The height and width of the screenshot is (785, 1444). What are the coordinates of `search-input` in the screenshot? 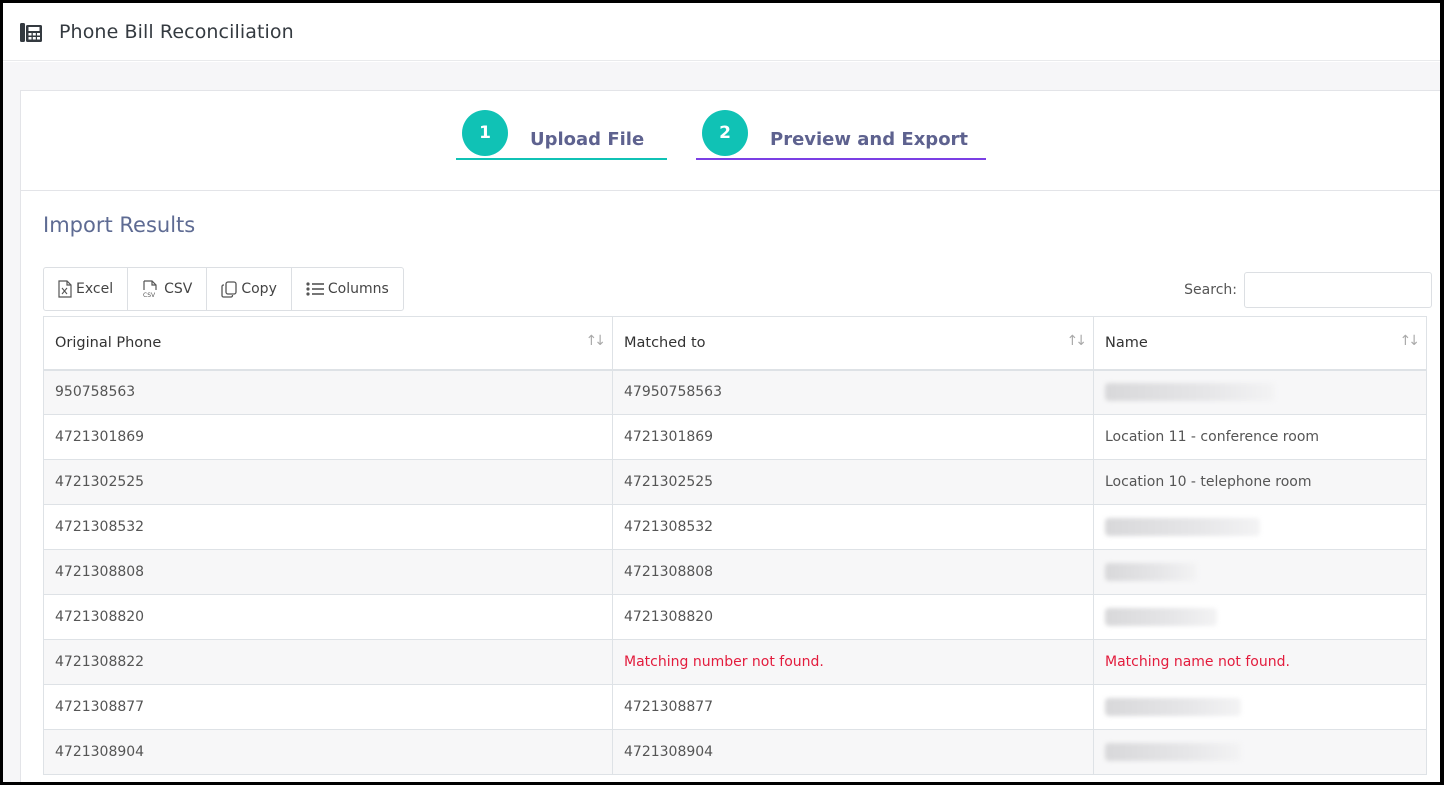 It's located at (1338, 290).